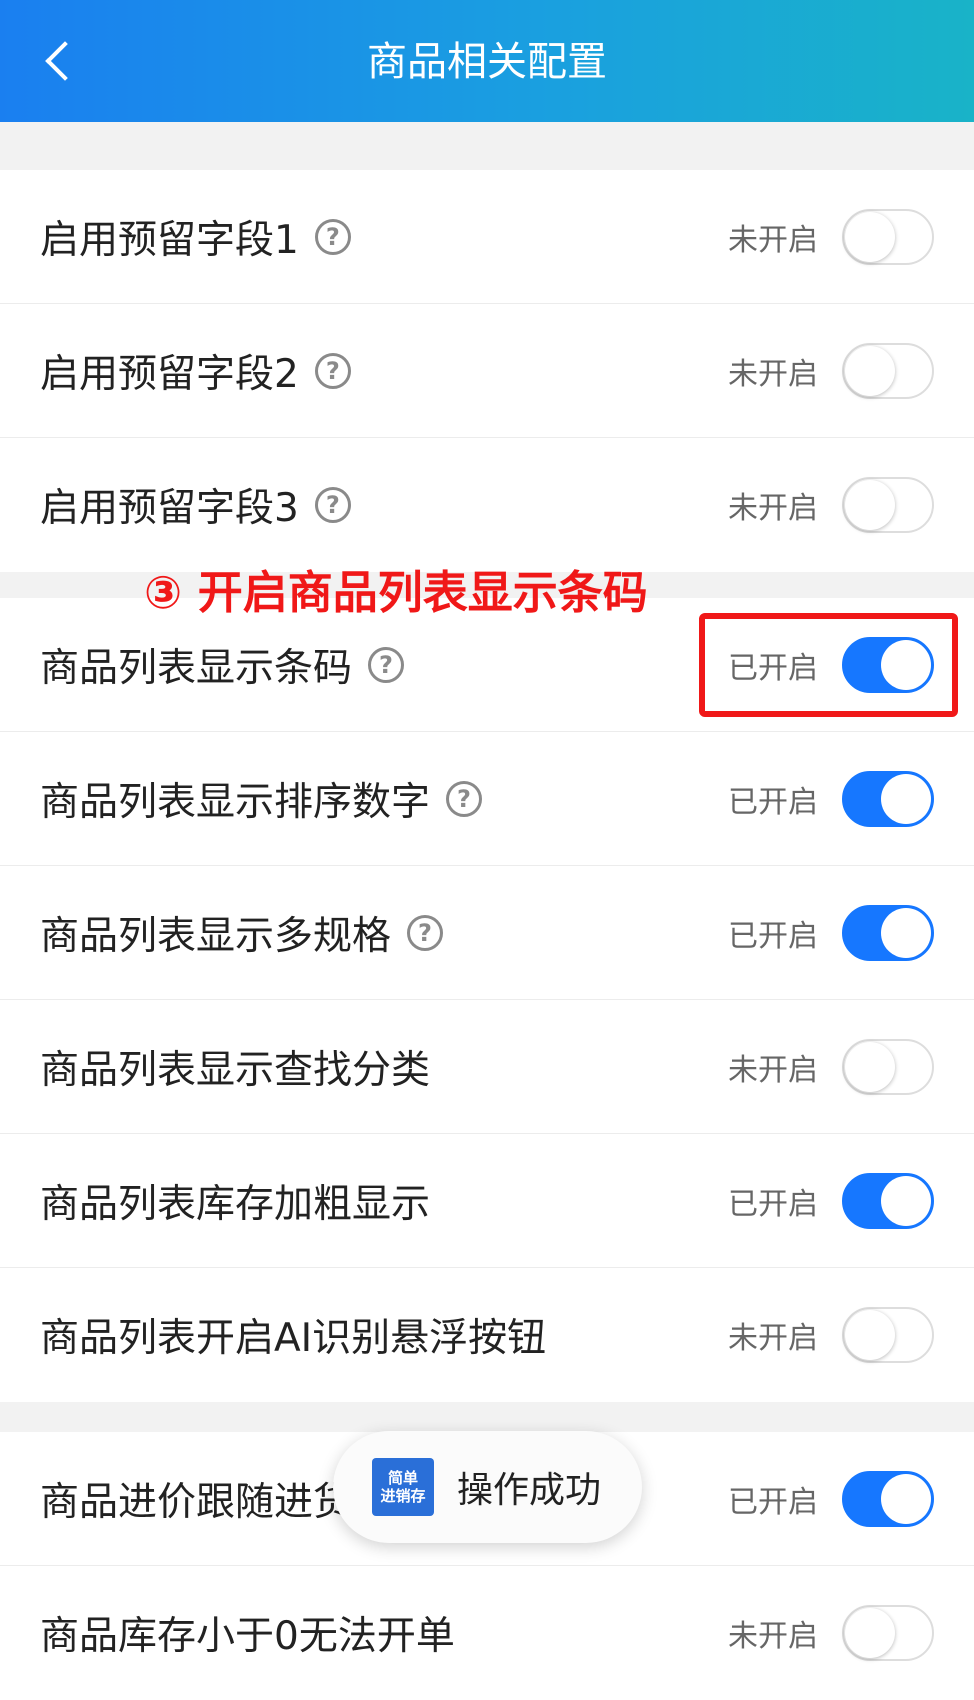 Image resolution: width=974 pixels, height=1700 pixels. Describe the element at coordinates (169, 508) in the screenshot. I see `setting-label: 启用预留字段3` at that location.